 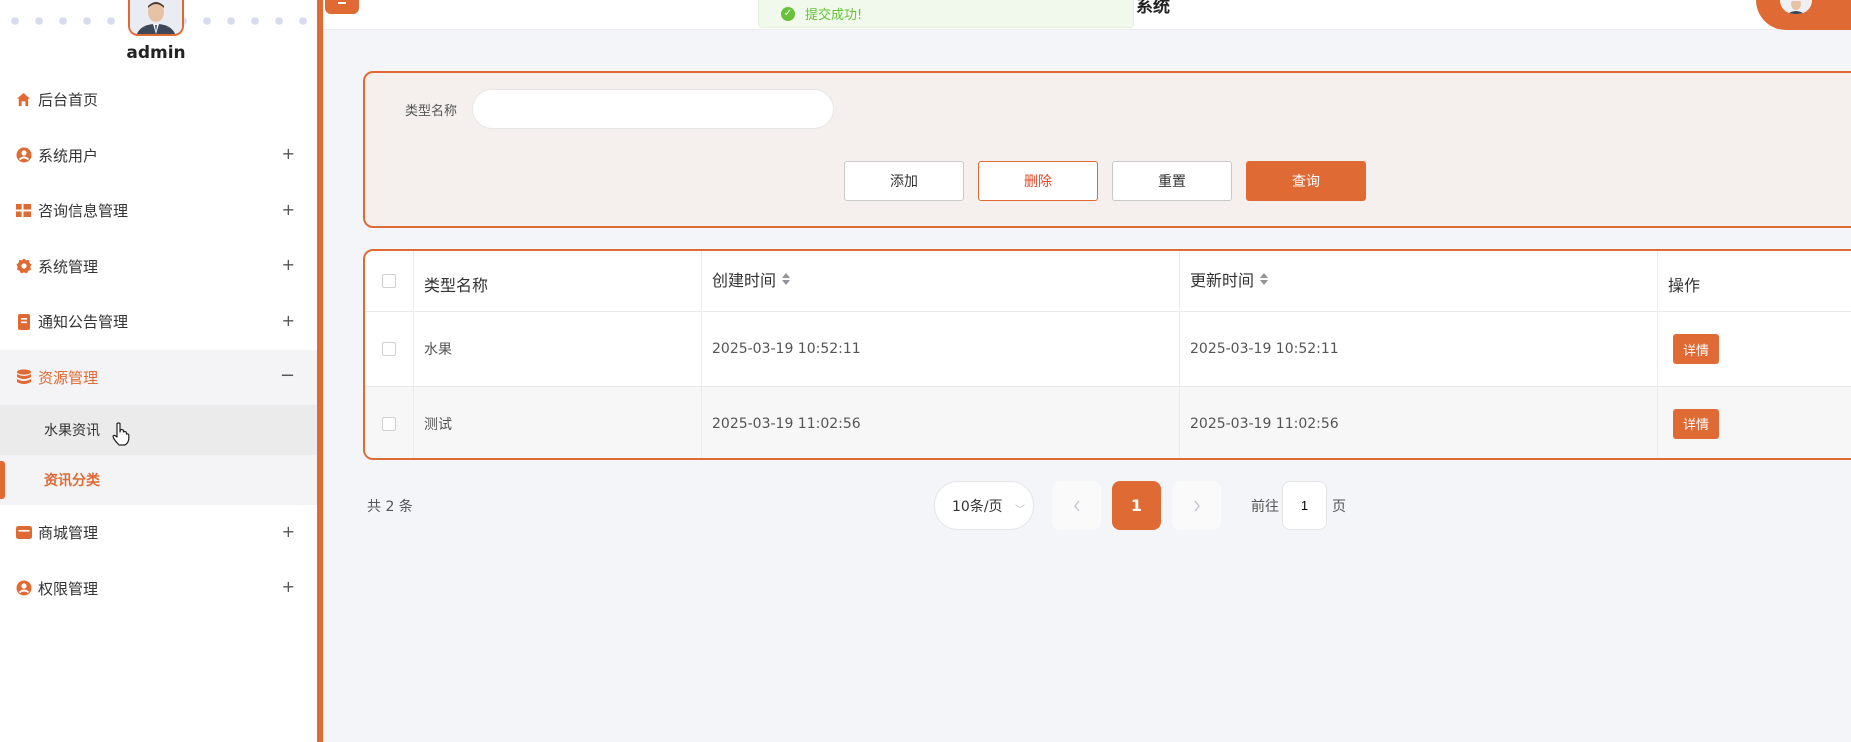 What do you see at coordinates (1803, 15) in the screenshot?
I see `user-menu` at bounding box center [1803, 15].